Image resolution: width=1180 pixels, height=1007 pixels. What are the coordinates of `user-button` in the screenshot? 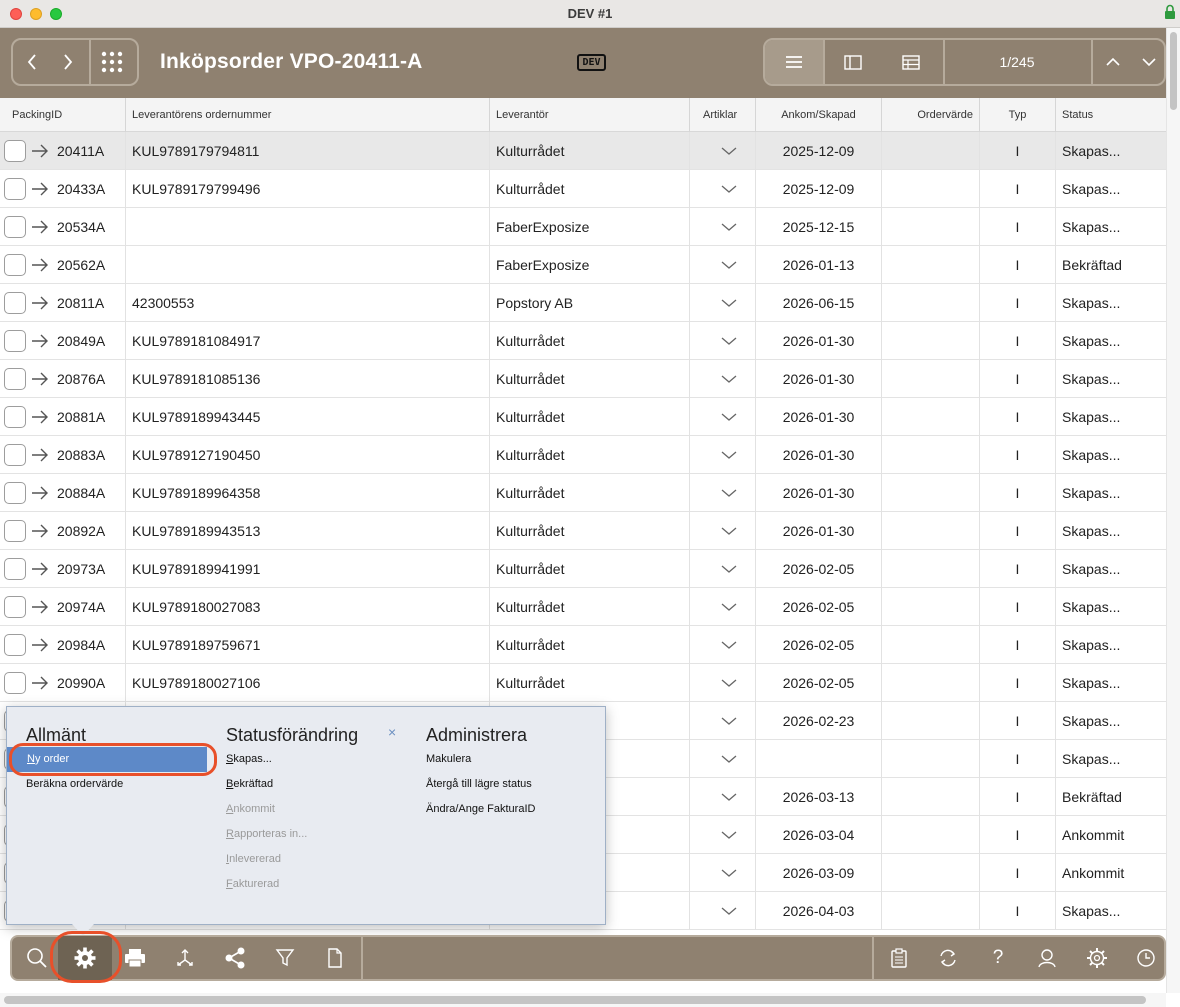 It's located at (1047, 958).